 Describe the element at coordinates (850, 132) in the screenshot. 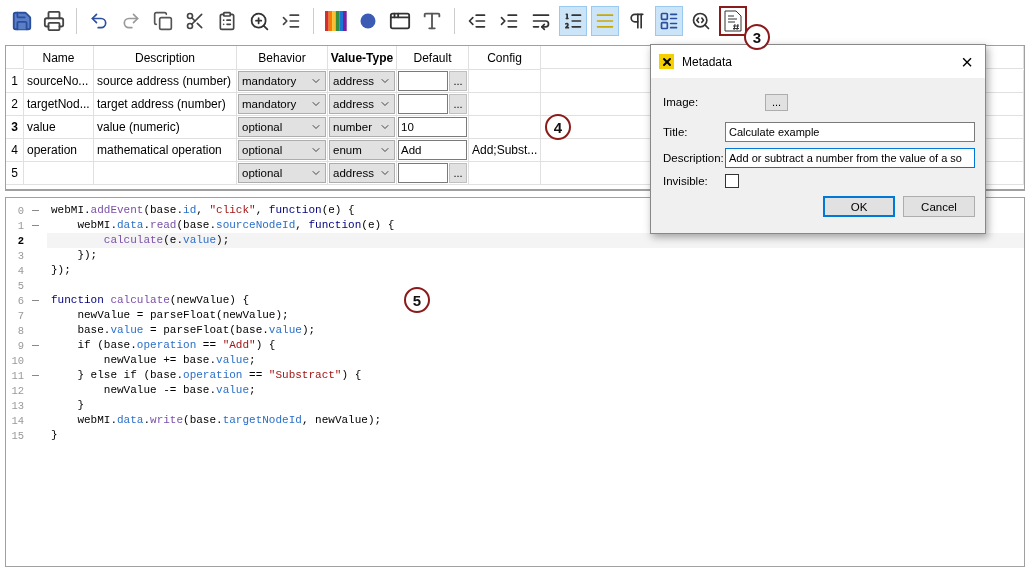

I see `title-input: Calculate example` at that location.